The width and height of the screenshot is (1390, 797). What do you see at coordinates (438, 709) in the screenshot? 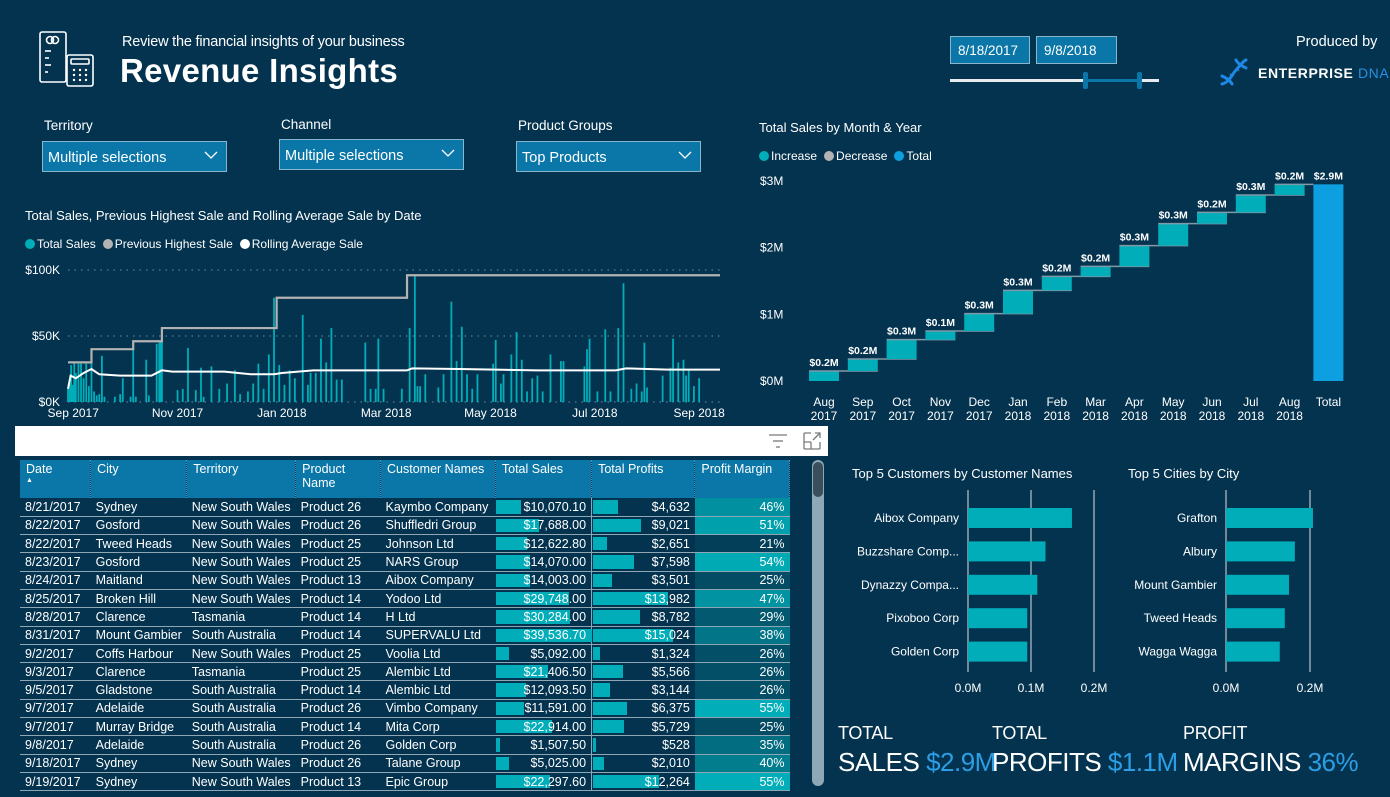
I see `cell-customer: Vimbo Company` at bounding box center [438, 709].